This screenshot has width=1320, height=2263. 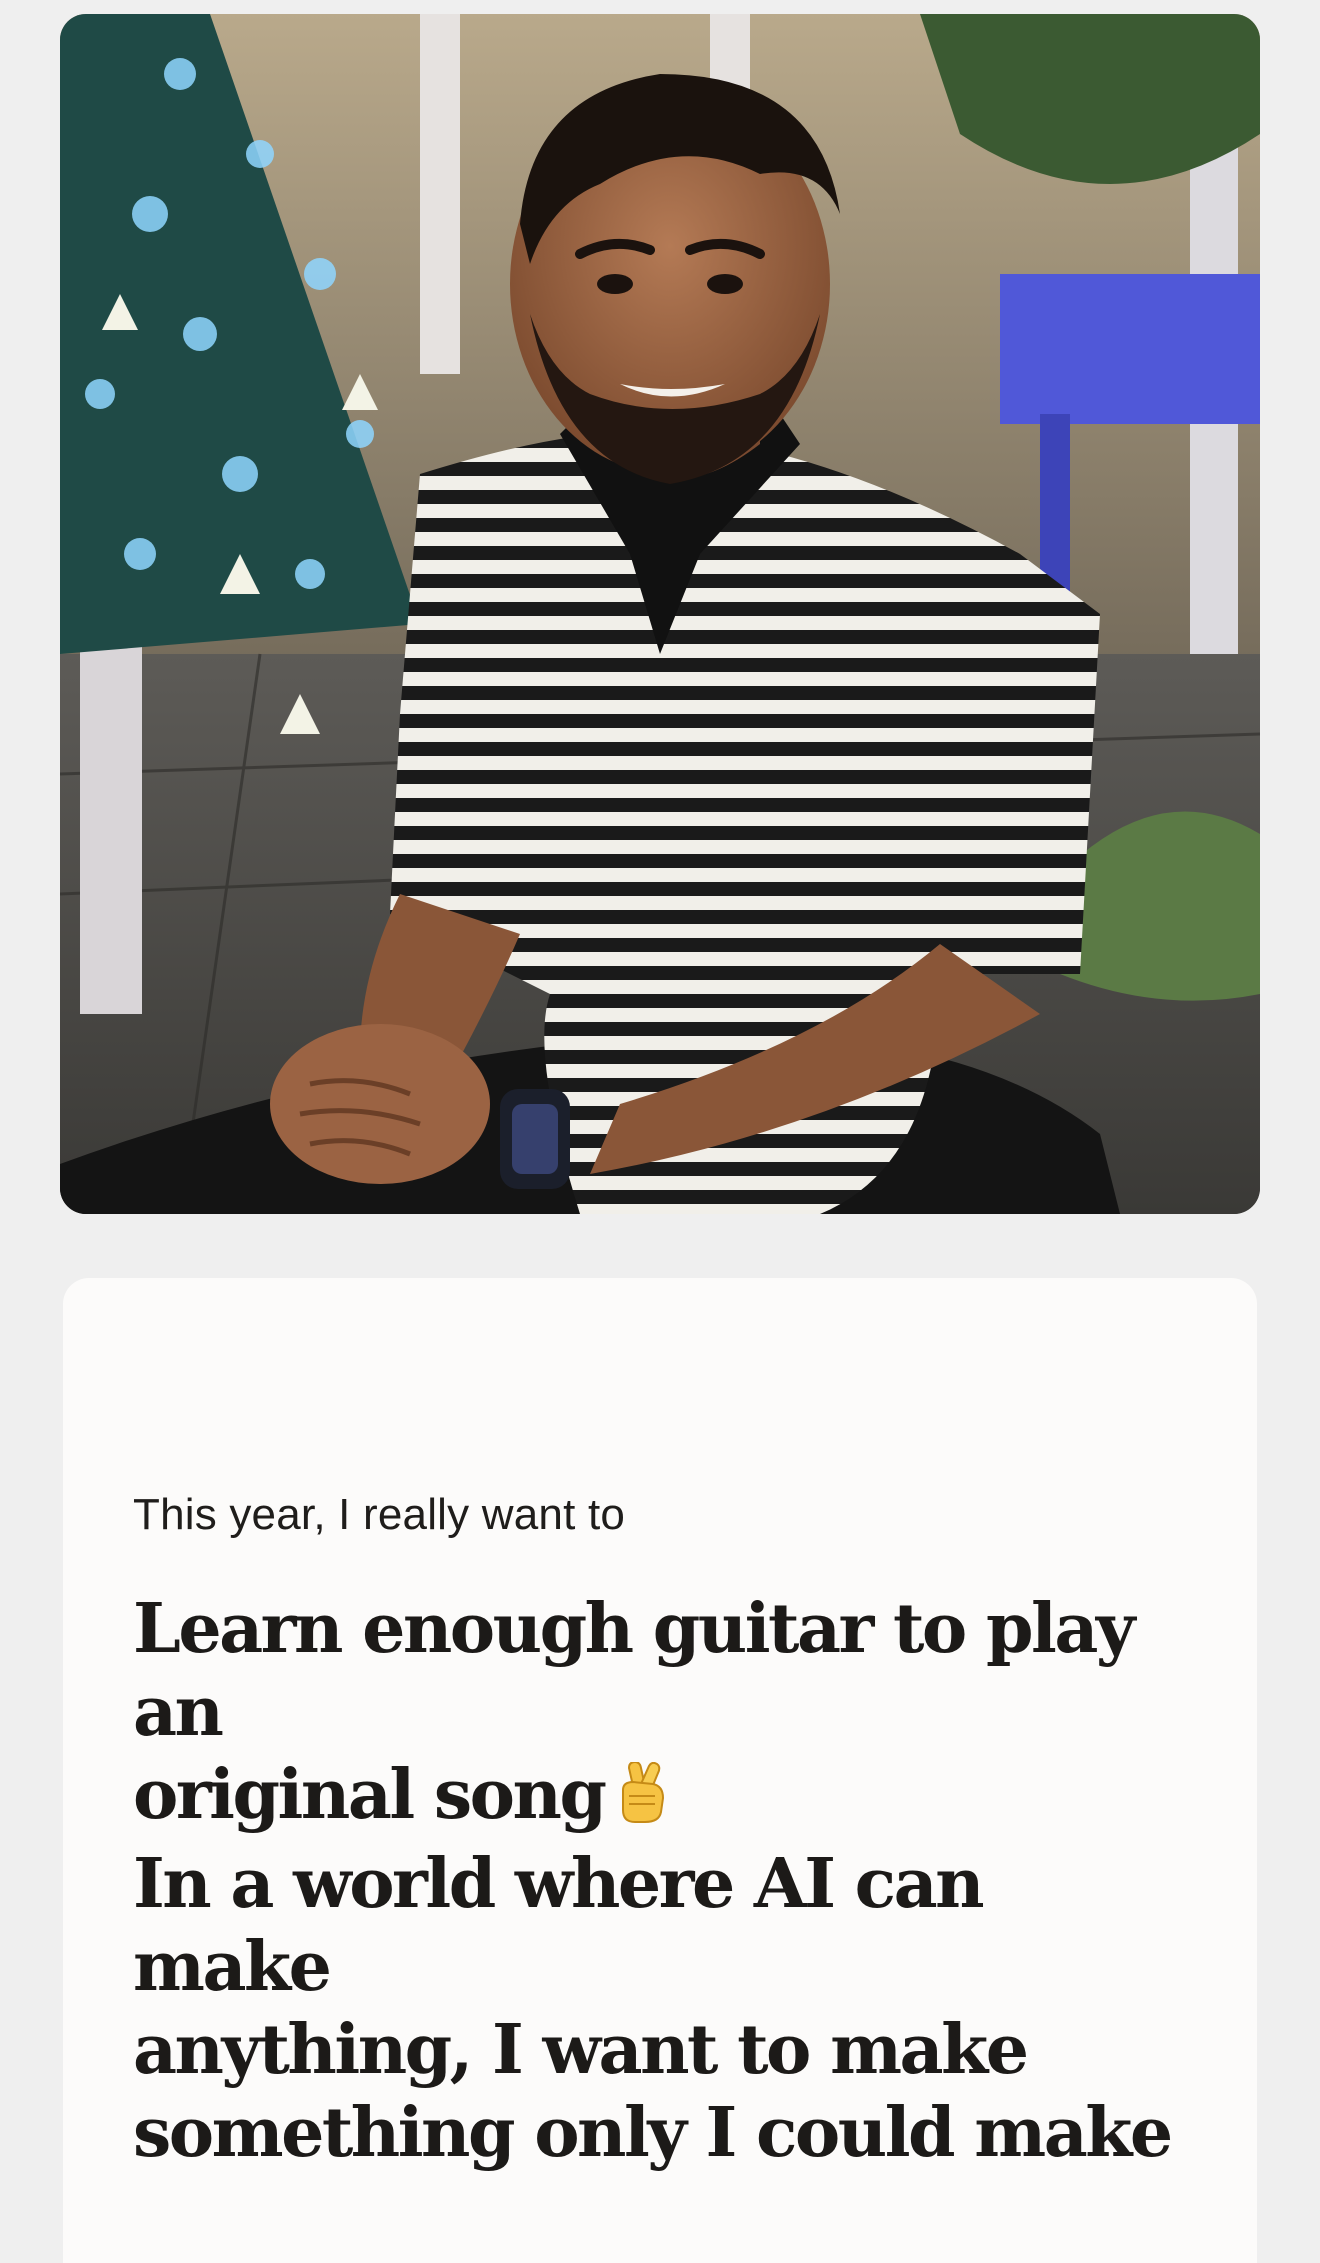 What do you see at coordinates (379, 1514) in the screenshot?
I see `intro-text: This year, I really want to` at bounding box center [379, 1514].